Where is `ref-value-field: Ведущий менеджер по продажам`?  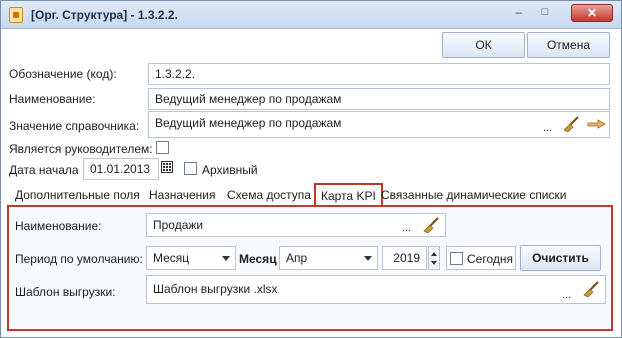
ref-value-field: Ведущий менеджер по продажам is located at coordinates (379, 124).